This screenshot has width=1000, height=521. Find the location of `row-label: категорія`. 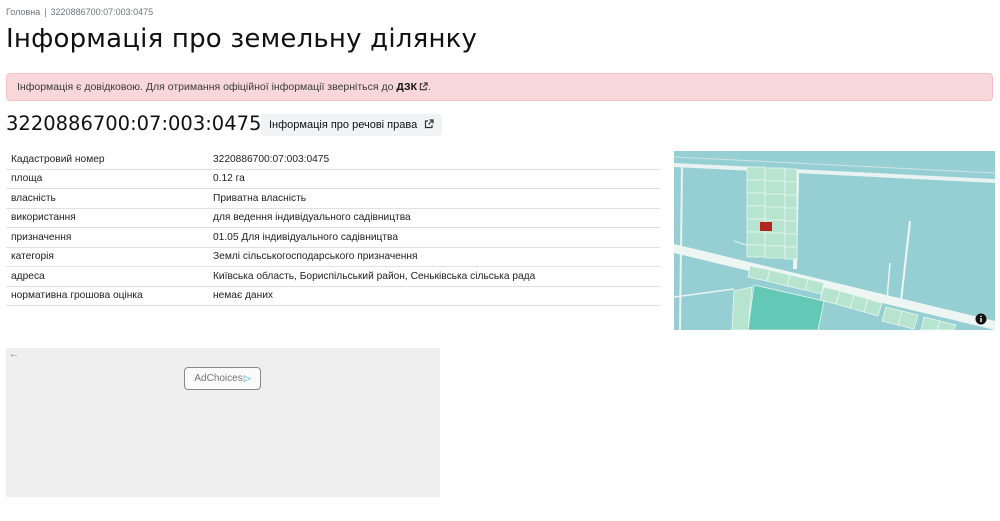

row-label: категорія is located at coordinates (107, 257).